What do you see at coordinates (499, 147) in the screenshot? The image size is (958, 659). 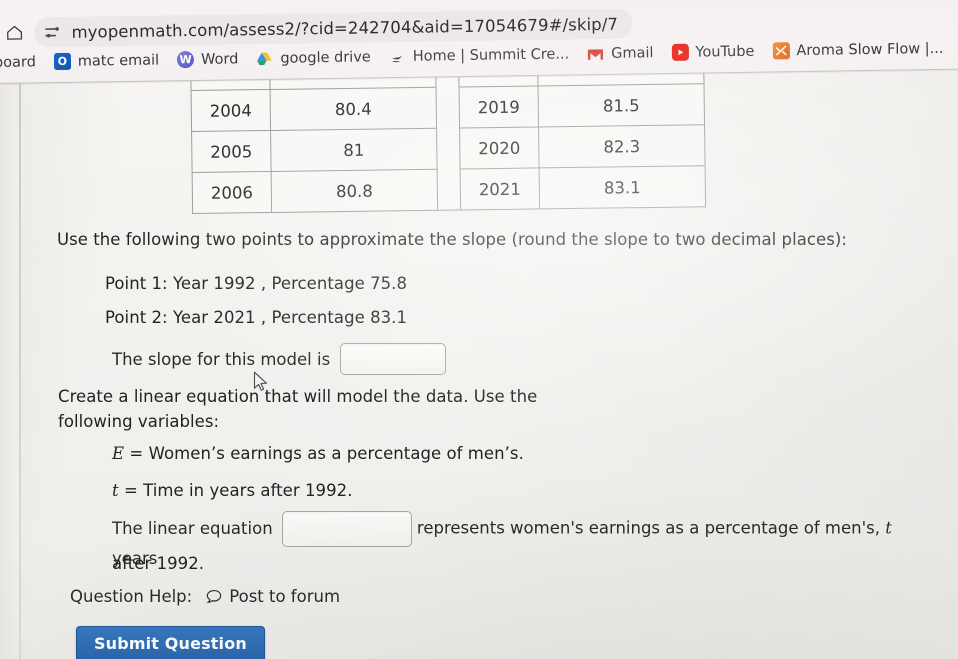 I see `cell-year-right: 2020` at bounding box center [499, 147].